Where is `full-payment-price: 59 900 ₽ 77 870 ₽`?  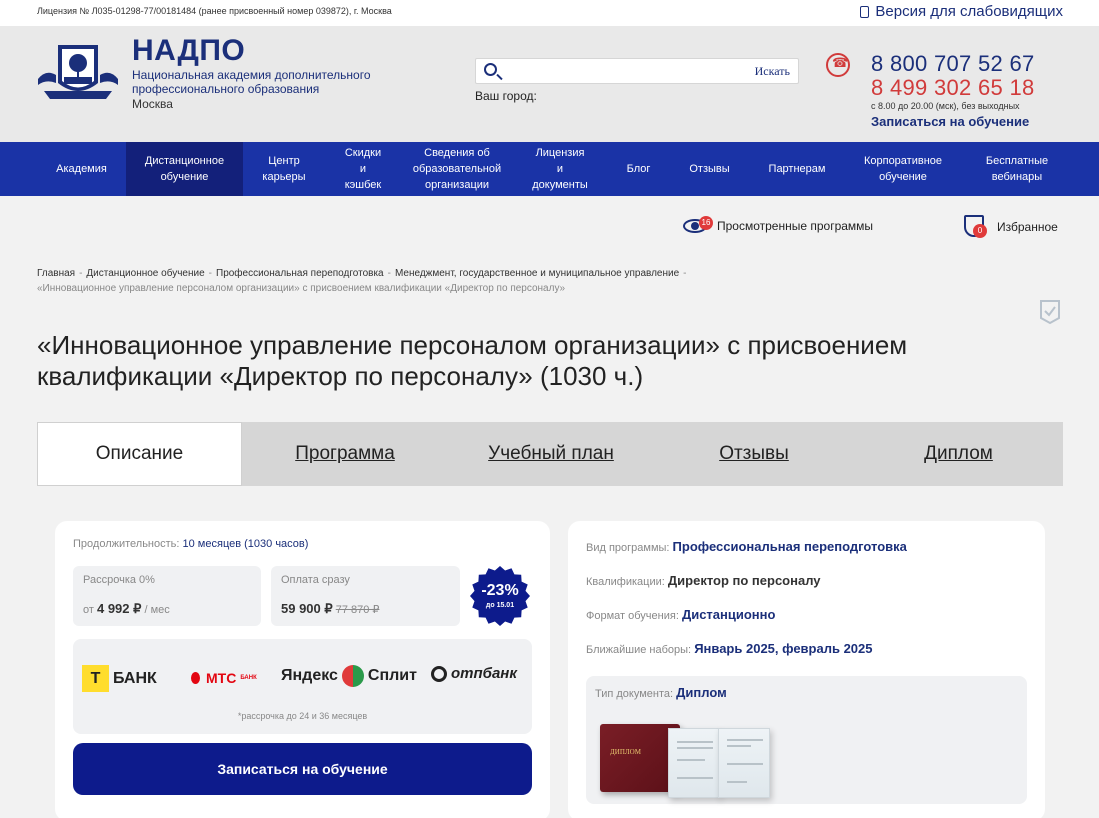 full-payment-price: 59 900 ₽ 77 870 ₽ is located at coordinates (330, 608).